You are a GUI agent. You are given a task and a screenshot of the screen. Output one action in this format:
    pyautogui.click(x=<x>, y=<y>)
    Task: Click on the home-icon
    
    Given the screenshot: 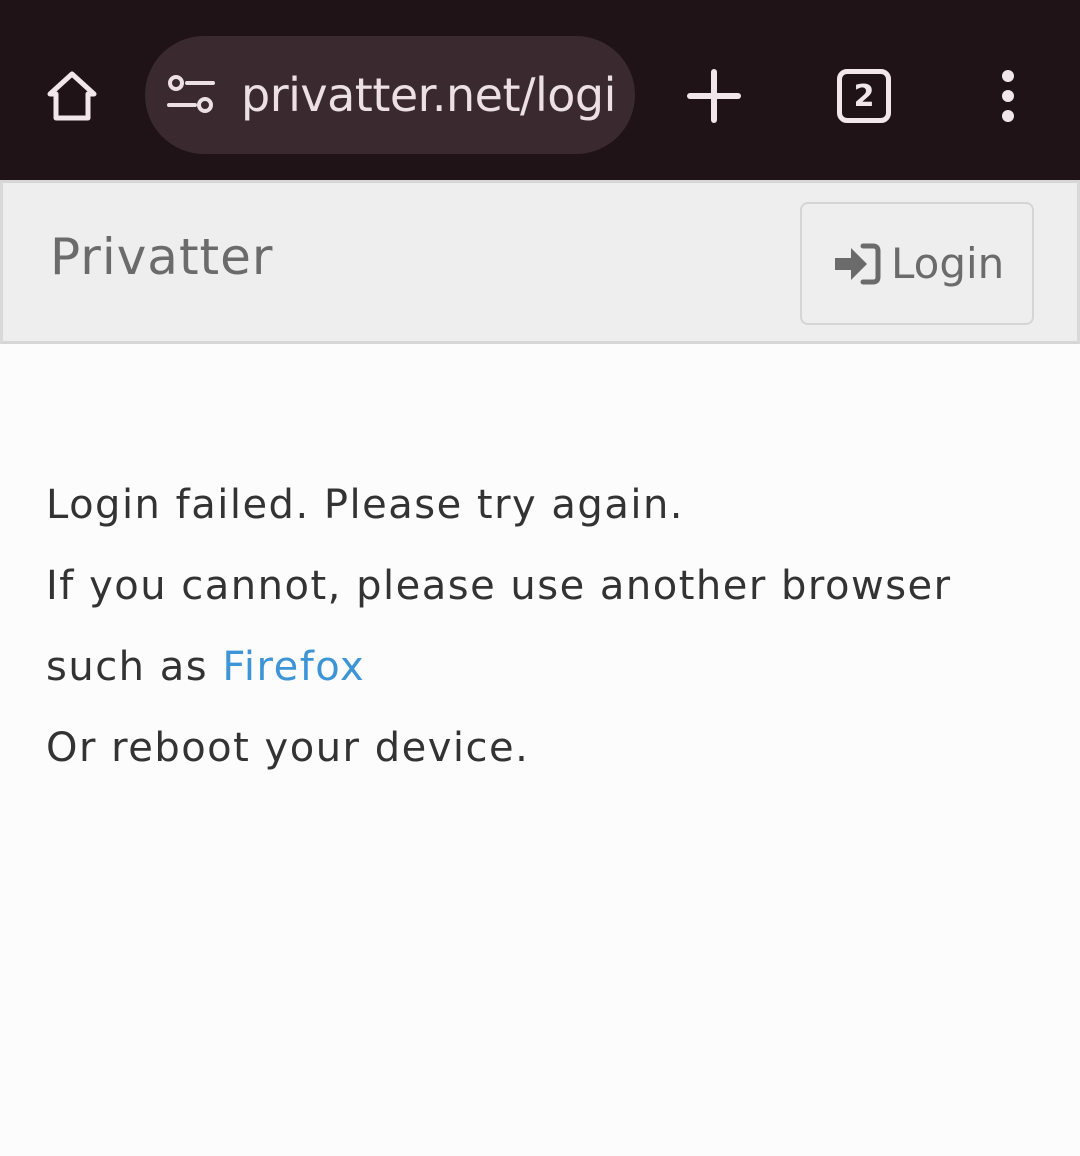 What is the action you would take?
    pyautogui.click(x=72, y=96)
    